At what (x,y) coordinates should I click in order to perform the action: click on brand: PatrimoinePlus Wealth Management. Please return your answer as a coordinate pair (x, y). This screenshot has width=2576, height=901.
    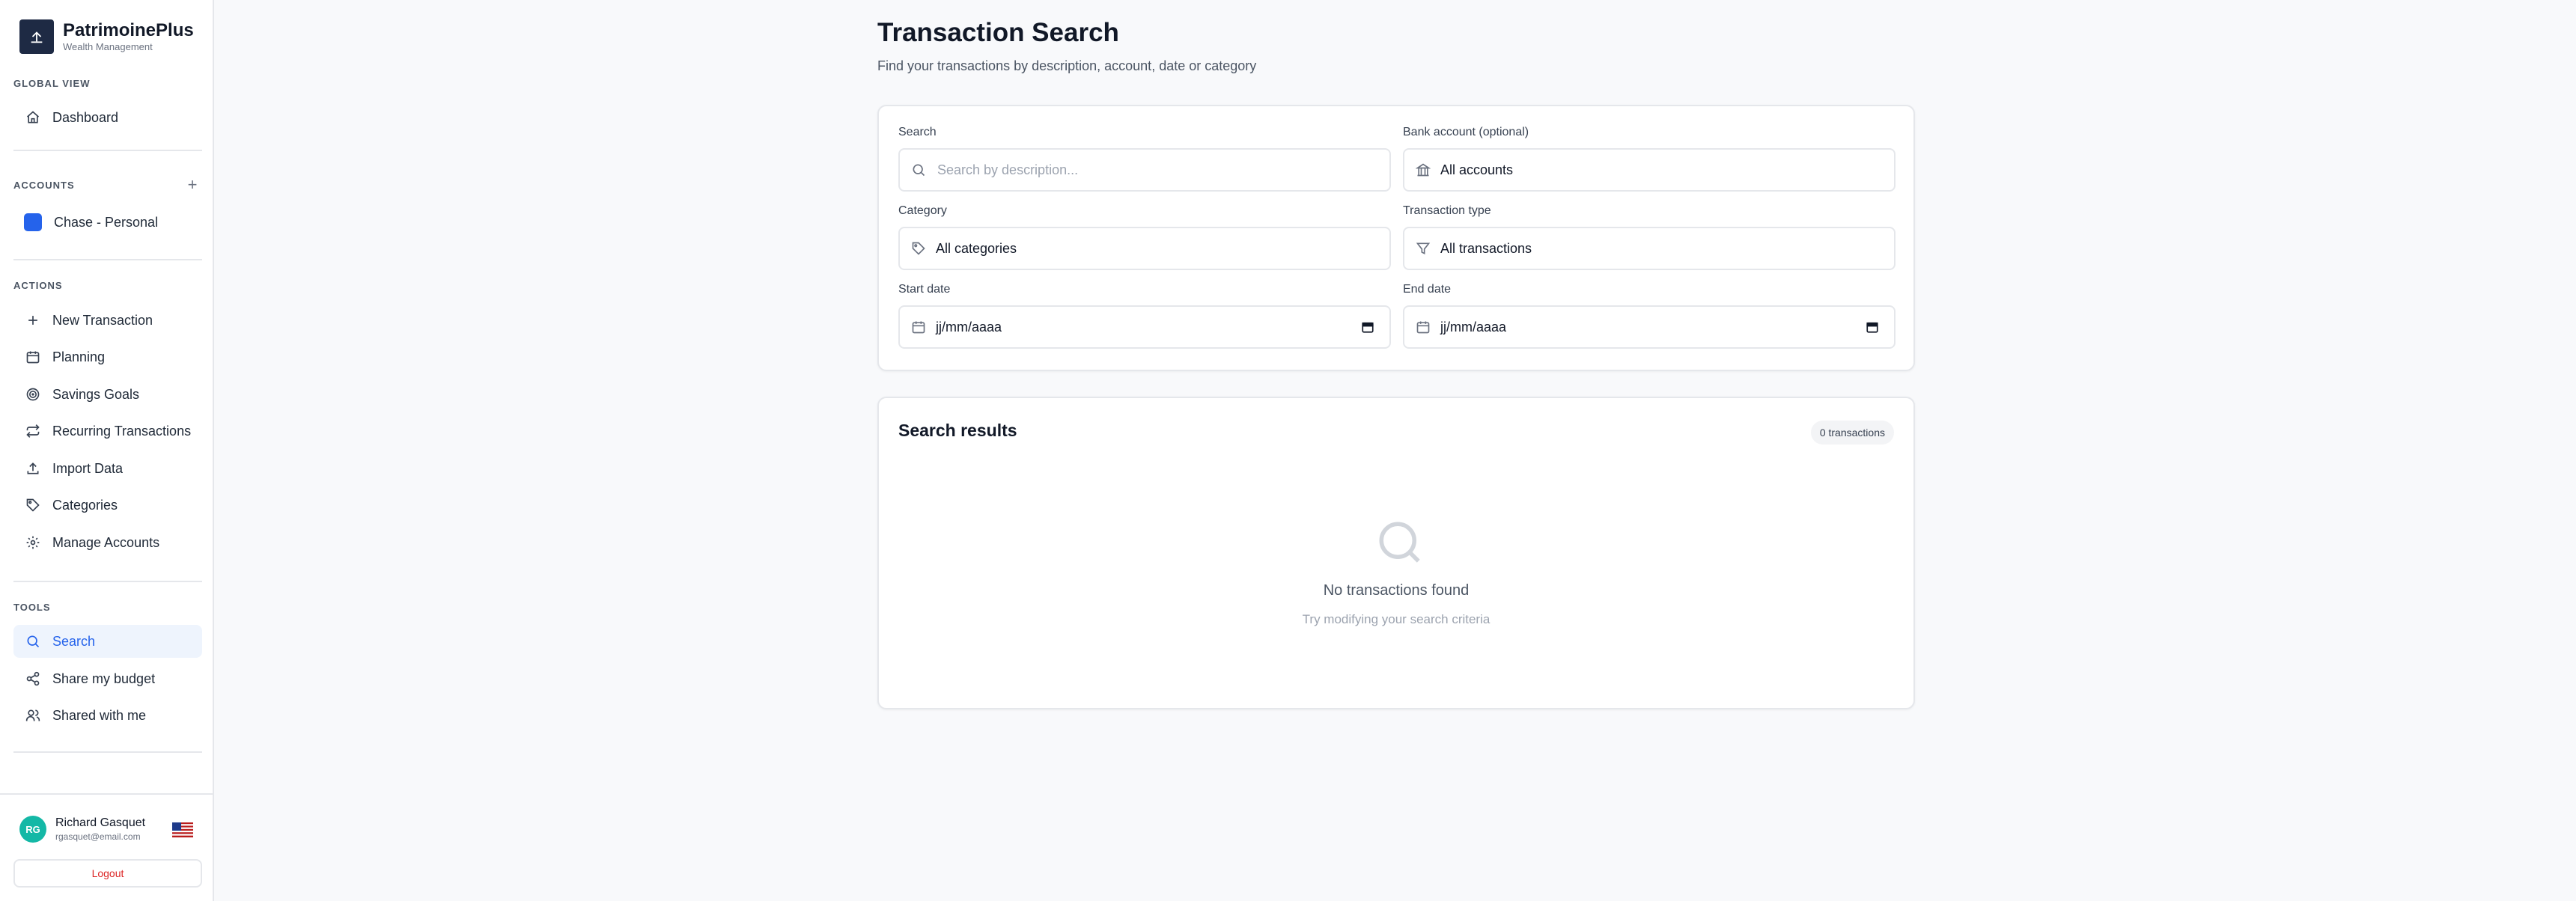
    Looking at the image, I should click on (106, 37).